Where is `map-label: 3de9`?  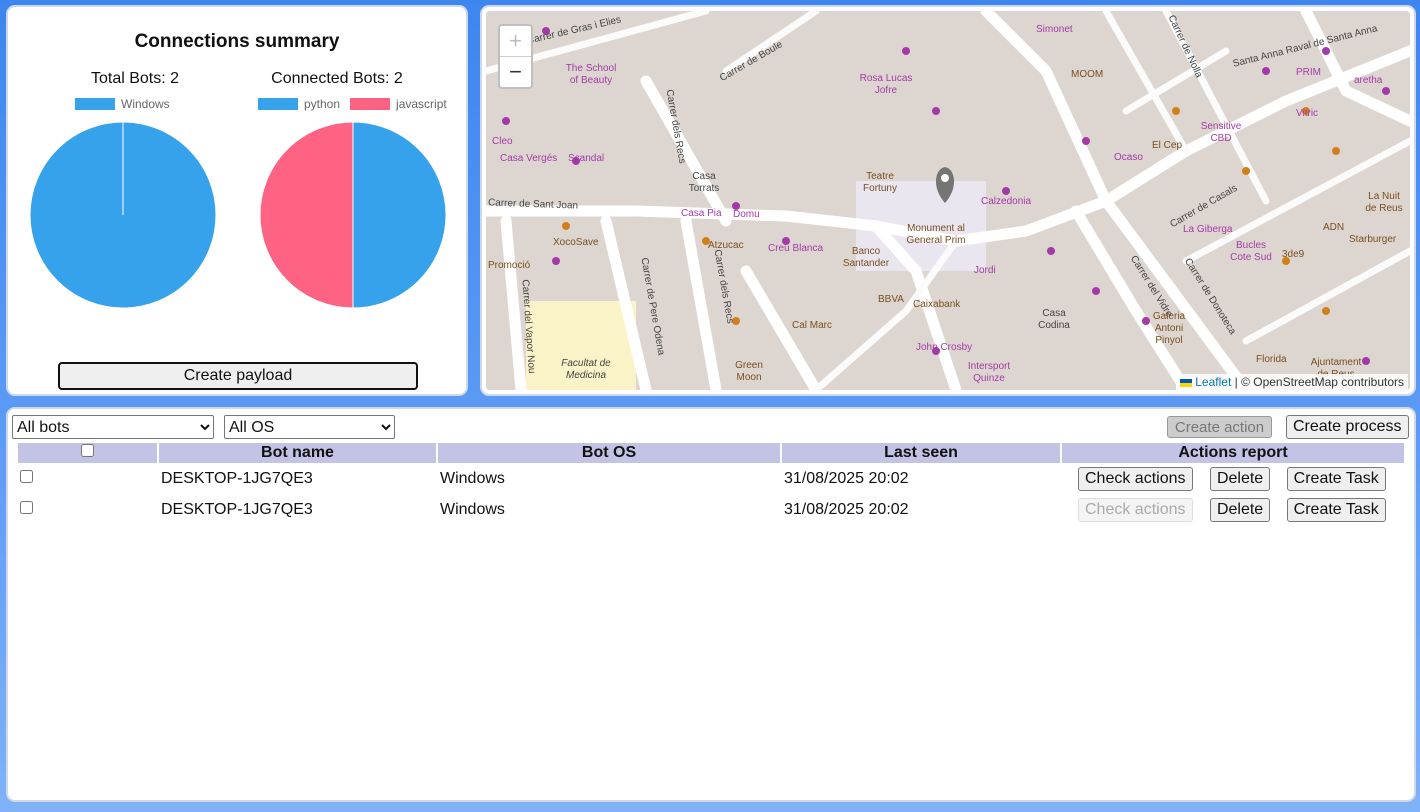 map-label: 3de9 is located at coordinates (1293, 254).